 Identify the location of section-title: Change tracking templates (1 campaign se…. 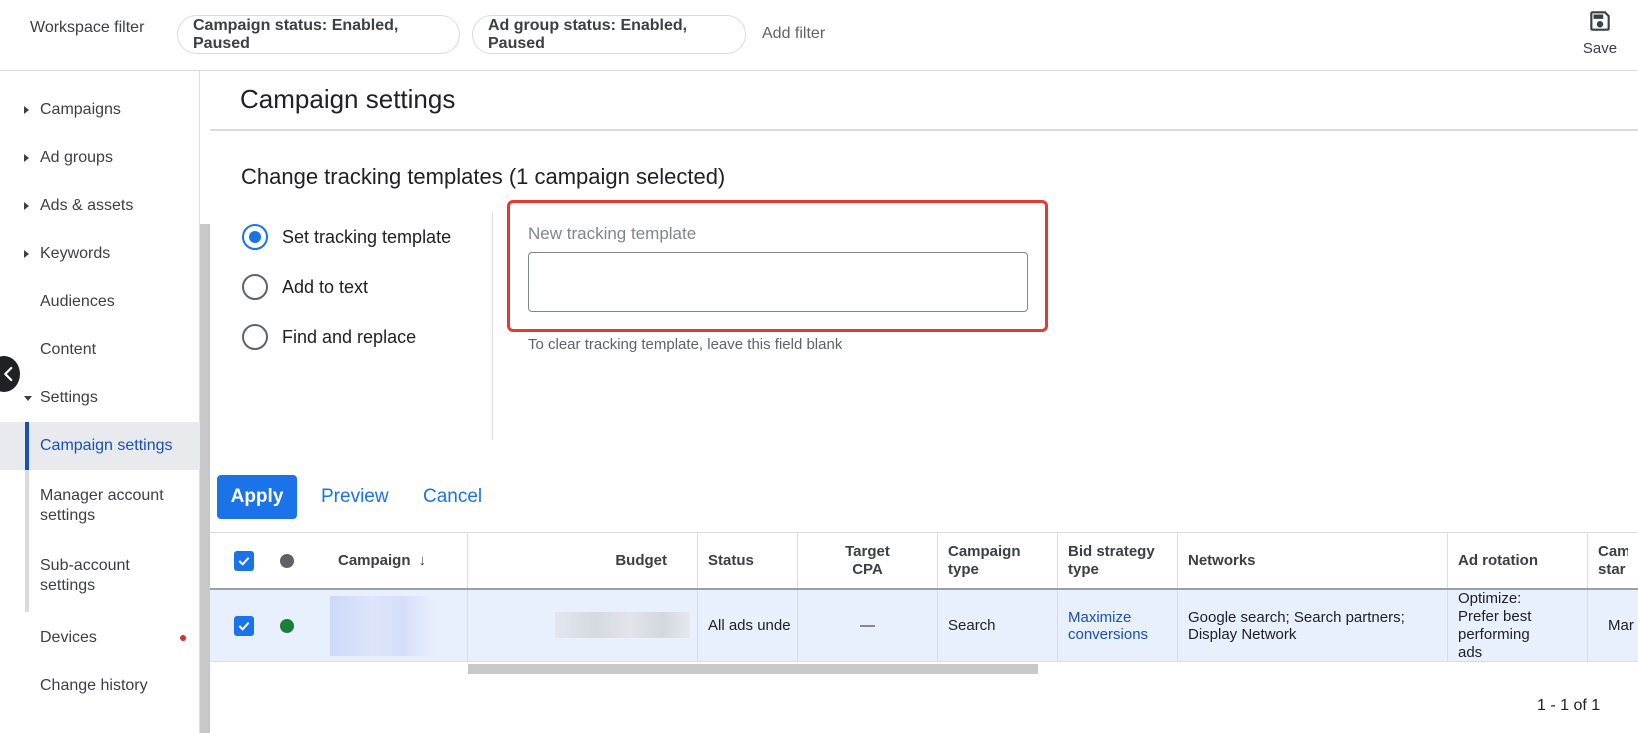
(483, 176).